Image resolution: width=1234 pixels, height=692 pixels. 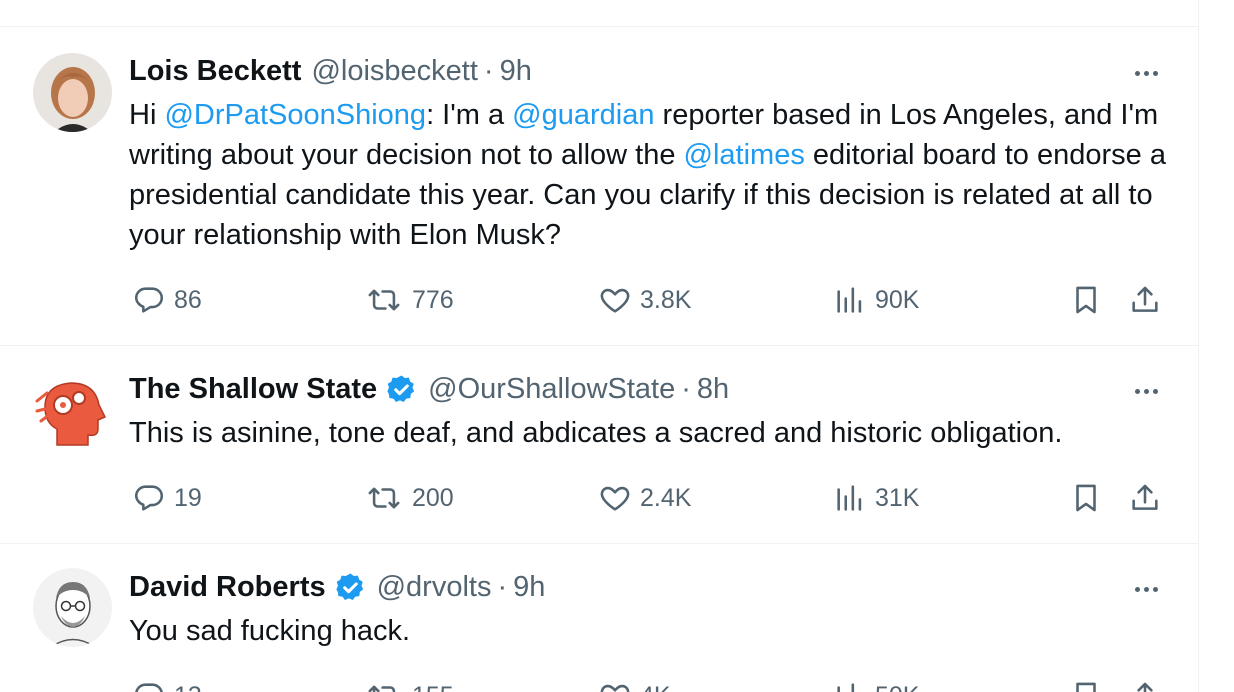 What do you see at coordinates (744, 155) in the screenshot?
I see `mention-link: @latimes` at bounding box center [744, 155].